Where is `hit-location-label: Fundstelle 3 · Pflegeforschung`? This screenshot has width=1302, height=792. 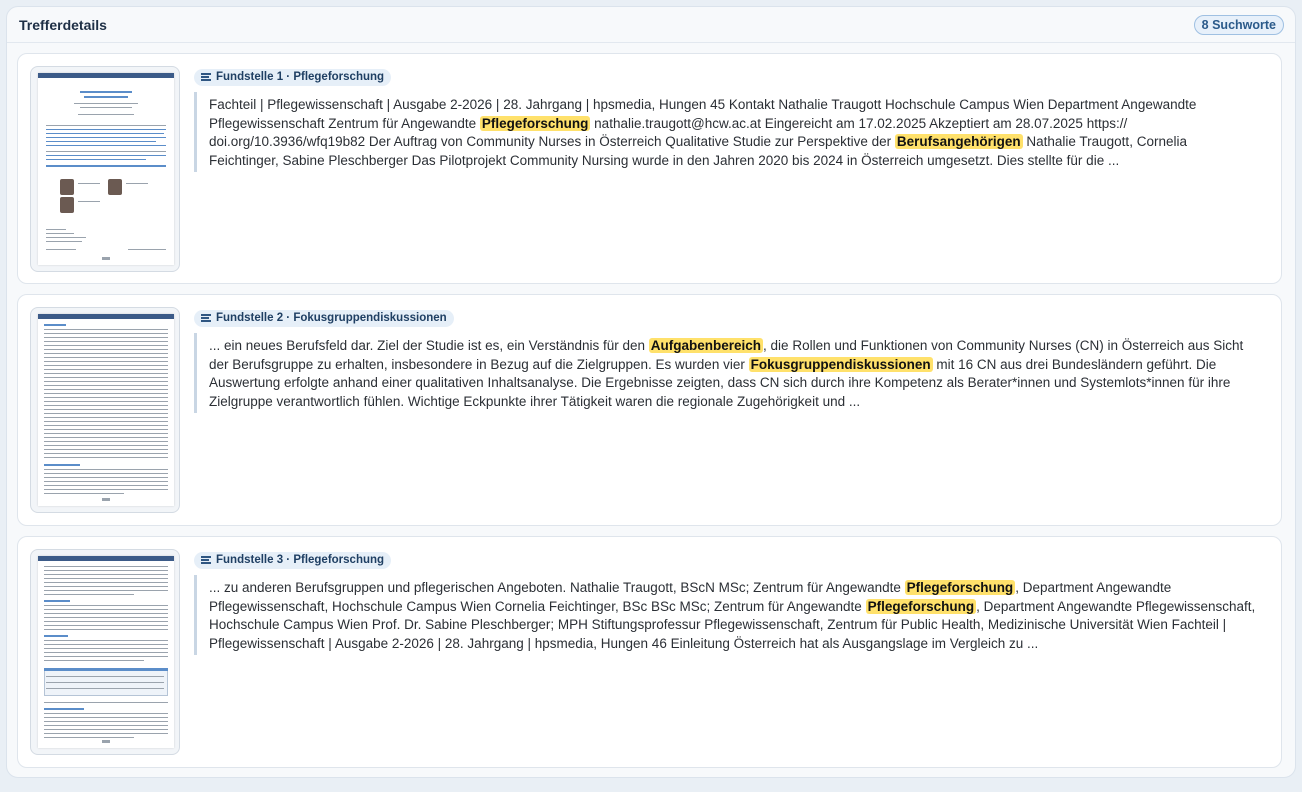 hit-location-label: Fundstelle 3 · Pflegeforschung is located at coordinates (300, 560).